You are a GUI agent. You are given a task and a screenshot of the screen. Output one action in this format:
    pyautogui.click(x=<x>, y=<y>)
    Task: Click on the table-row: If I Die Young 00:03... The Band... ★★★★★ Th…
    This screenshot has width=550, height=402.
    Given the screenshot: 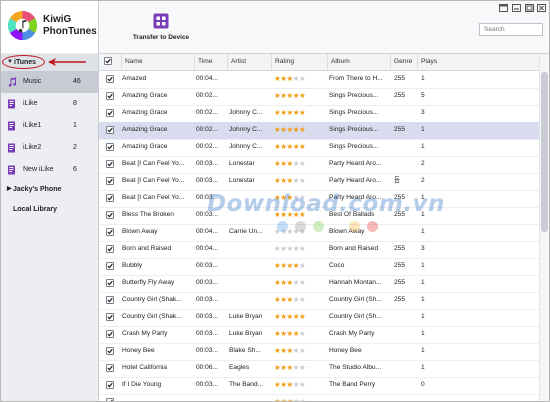 What is the action you would take?
    pyautogui.click(x=319, y=386)
    